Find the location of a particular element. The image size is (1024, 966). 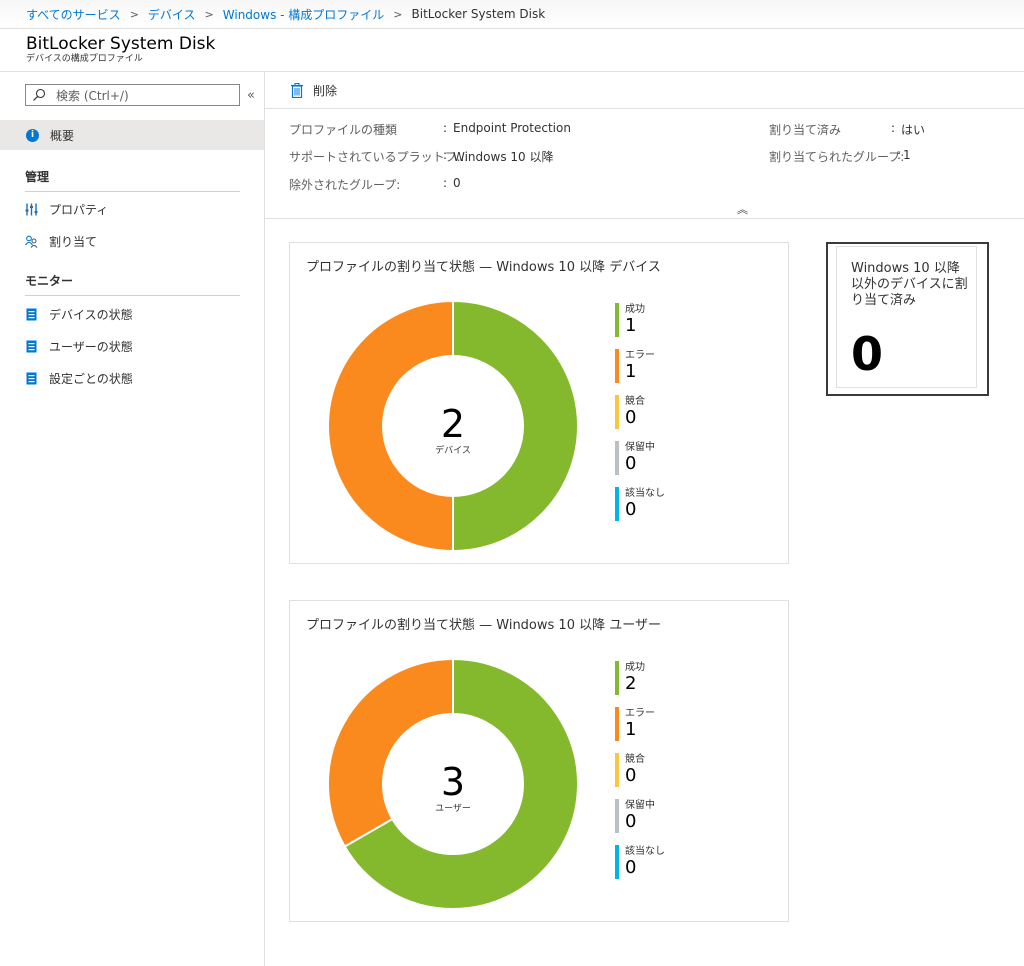

sidebar-item-label: プロパティ is located at coordinates (79, 210).